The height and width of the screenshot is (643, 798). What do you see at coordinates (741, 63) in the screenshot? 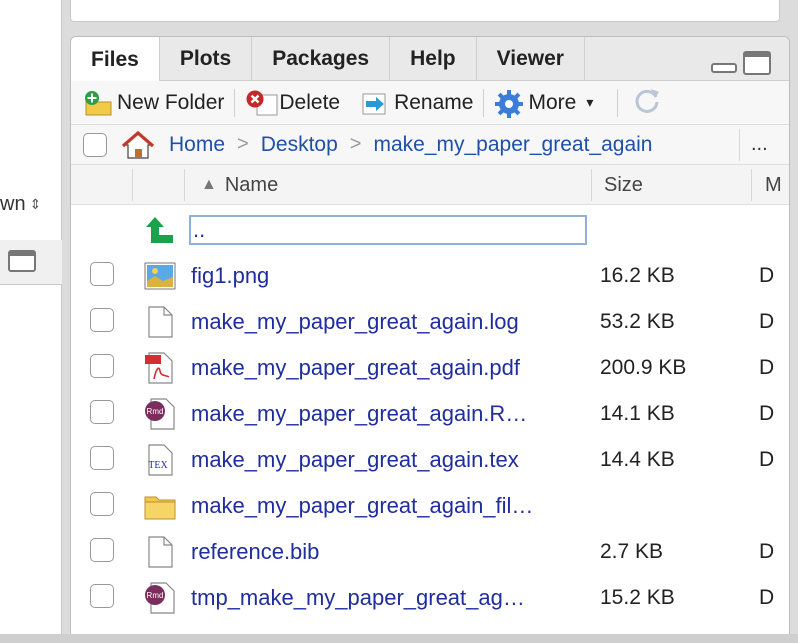
I see `pane-window-controls` at bounding box center [741, 63].